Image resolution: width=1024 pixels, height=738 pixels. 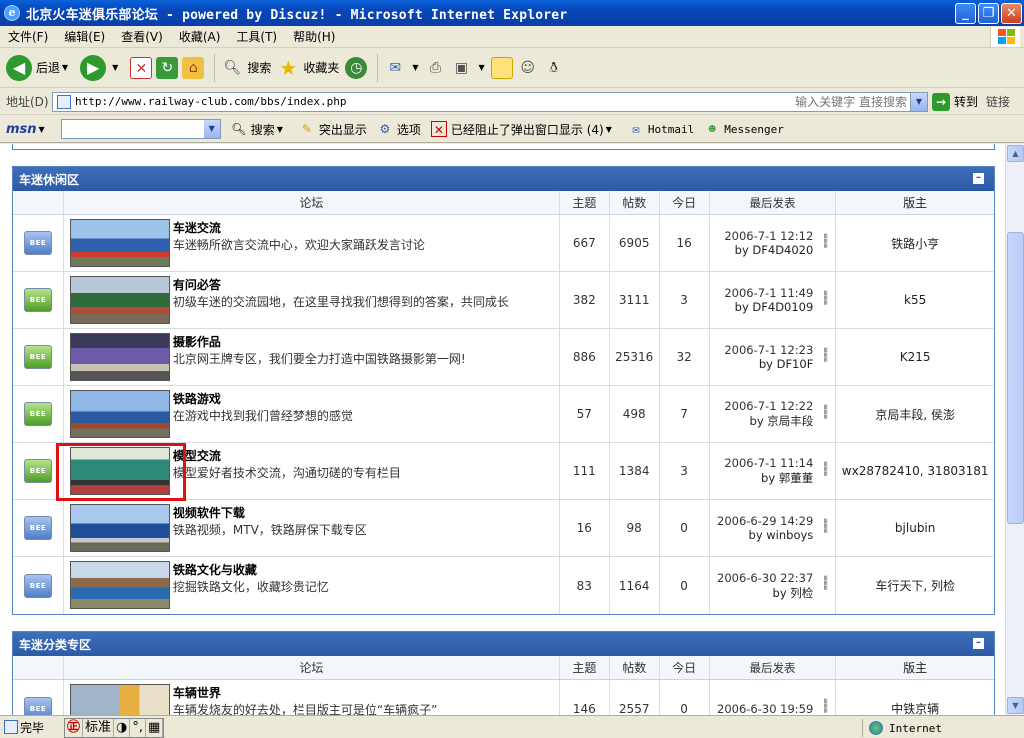 What do you see at coordinates (395, 68) in the screenshot?
I see `mail-icon: ✉` at bounding box center [395, 68].